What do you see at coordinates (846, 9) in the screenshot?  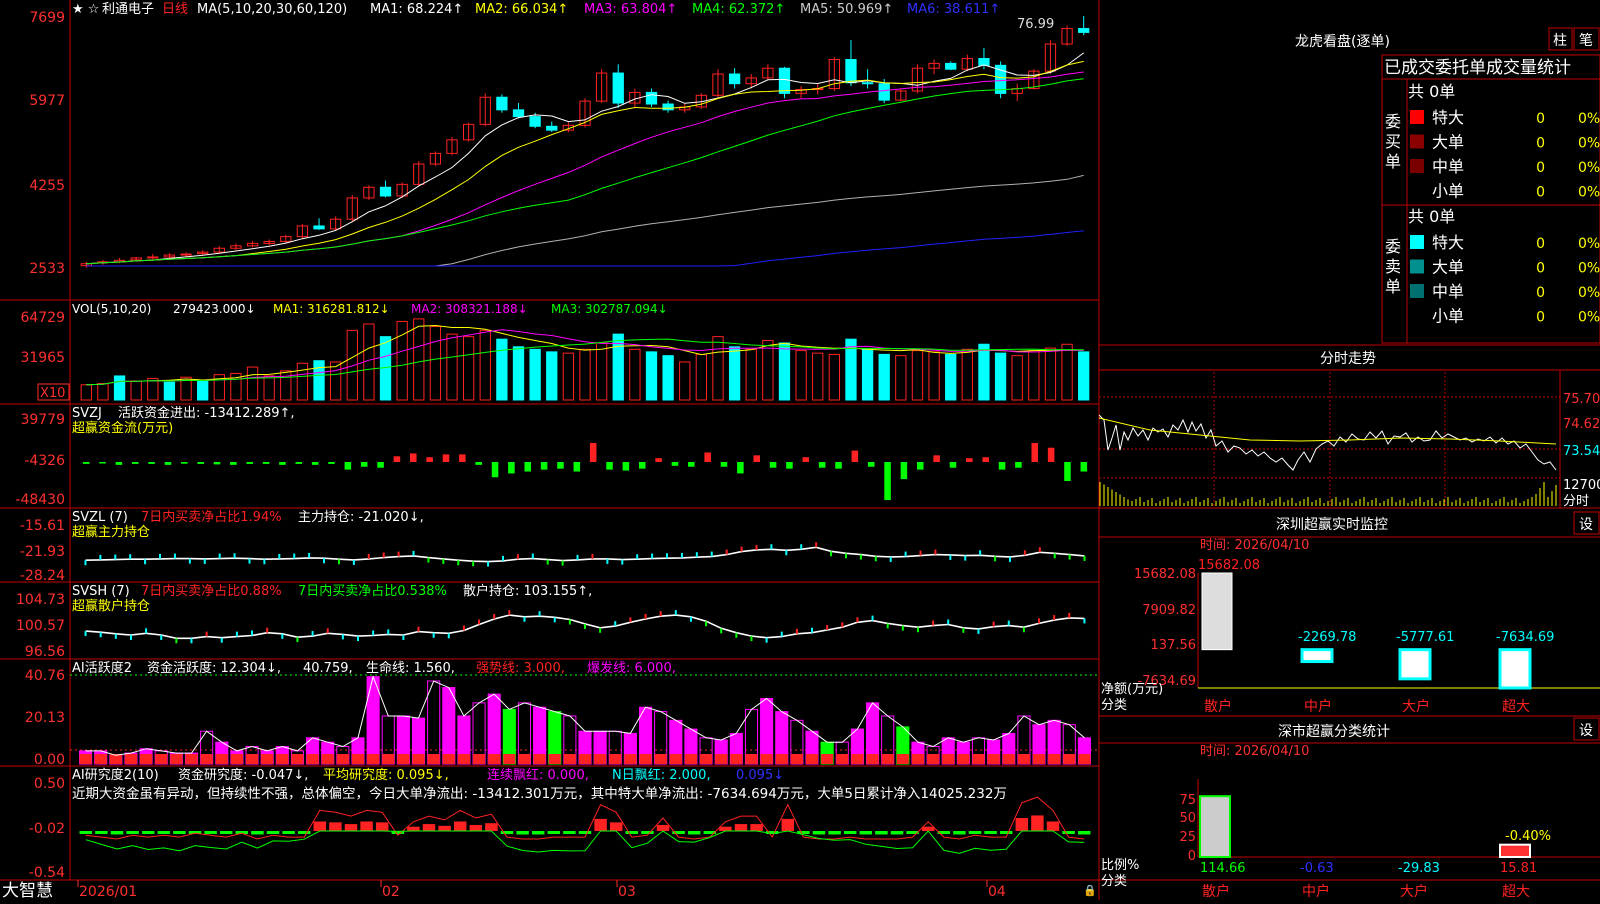 I see `ma5-value: MA5: 50.969↑` at bounding box center [846, 9].